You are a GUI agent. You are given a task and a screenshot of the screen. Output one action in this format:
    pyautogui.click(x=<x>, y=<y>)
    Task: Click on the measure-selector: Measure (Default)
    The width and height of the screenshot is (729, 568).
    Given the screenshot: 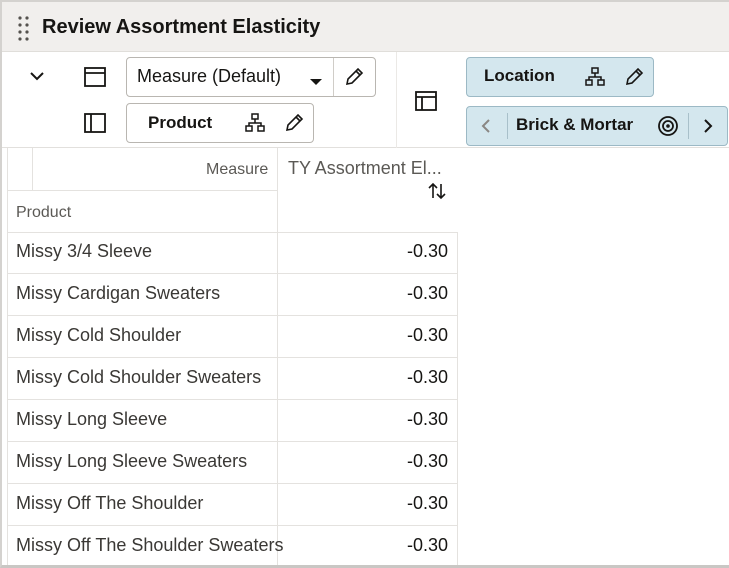 What is the action you would take?
    pyautogui.click(x=251, y=77)
    